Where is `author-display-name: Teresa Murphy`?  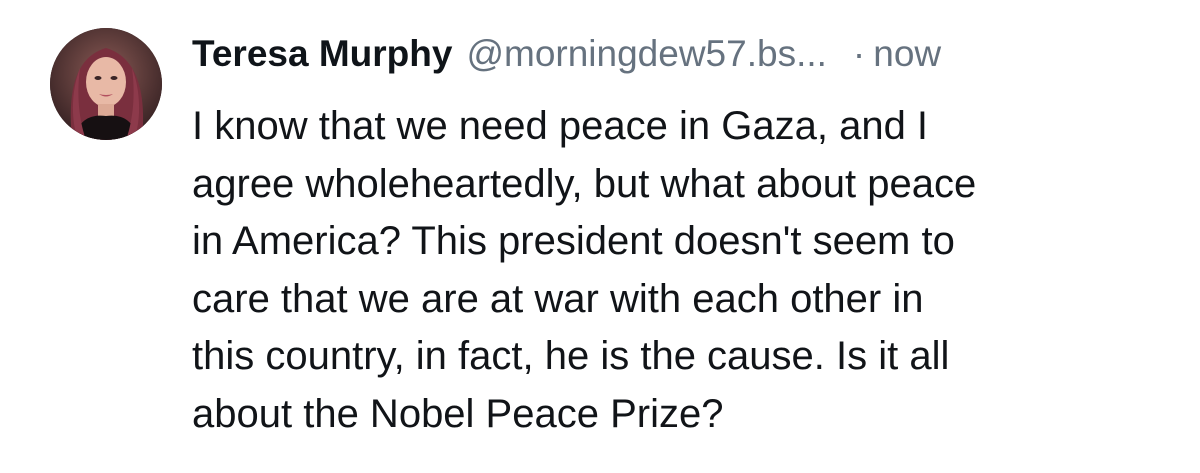 author-display-name: Teresa Murphy is located at coordinates (322, 54).